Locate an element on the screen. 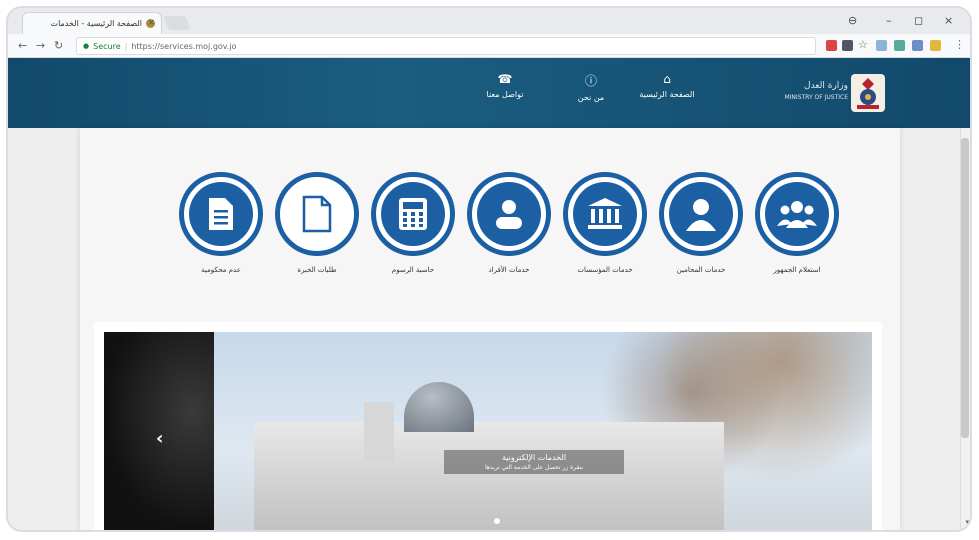 The image size is (979, 540). slider-dot is located at coordinates (497, 521).